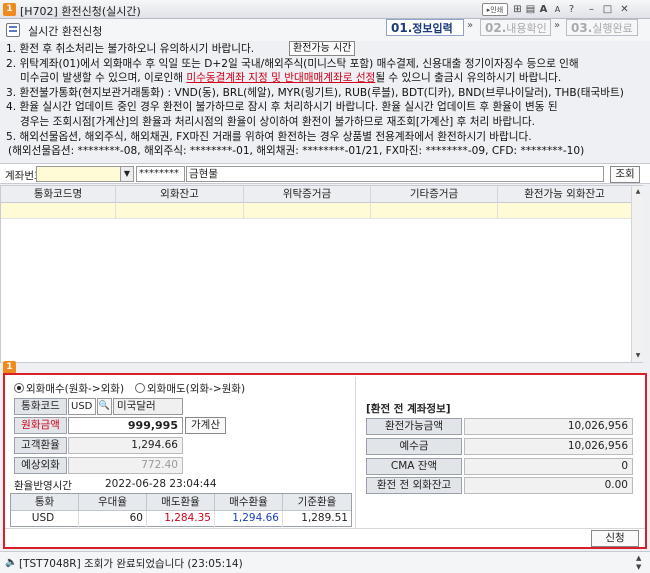  What do you see at coordinates (104, 406) in the screenshot?
I see `search-icon: 🔍` at bounding box center [104, 406].